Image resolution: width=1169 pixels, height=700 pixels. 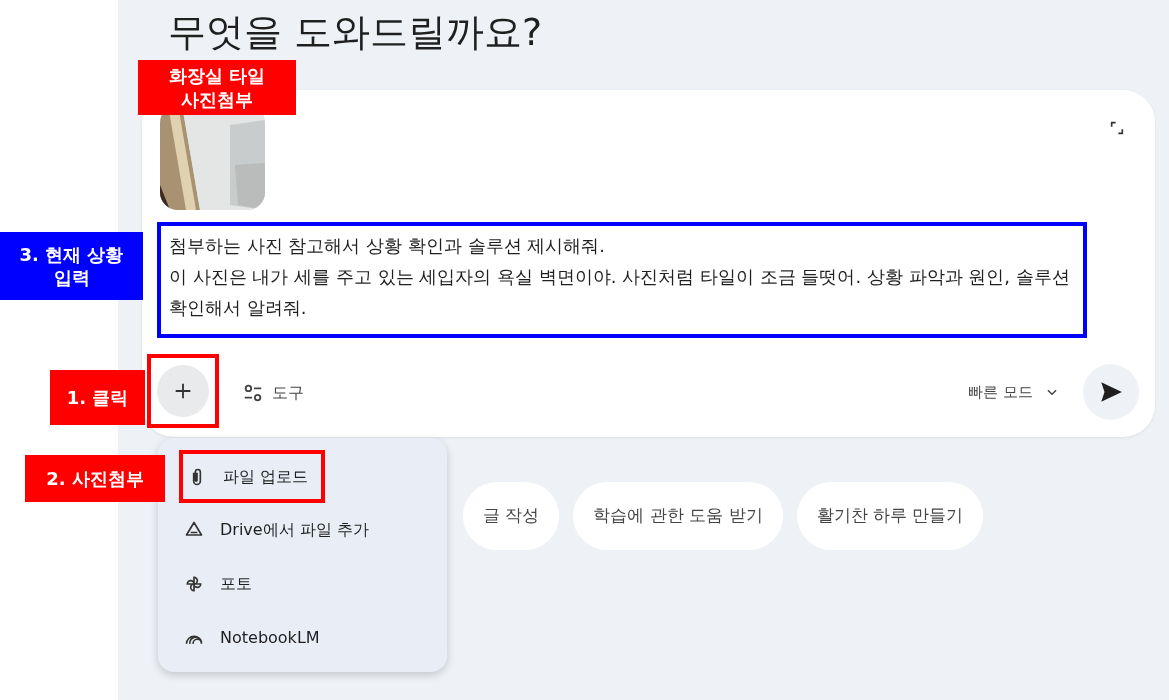 I want to click on menu-item: 파일 업로드, so click(x=246, y=476).